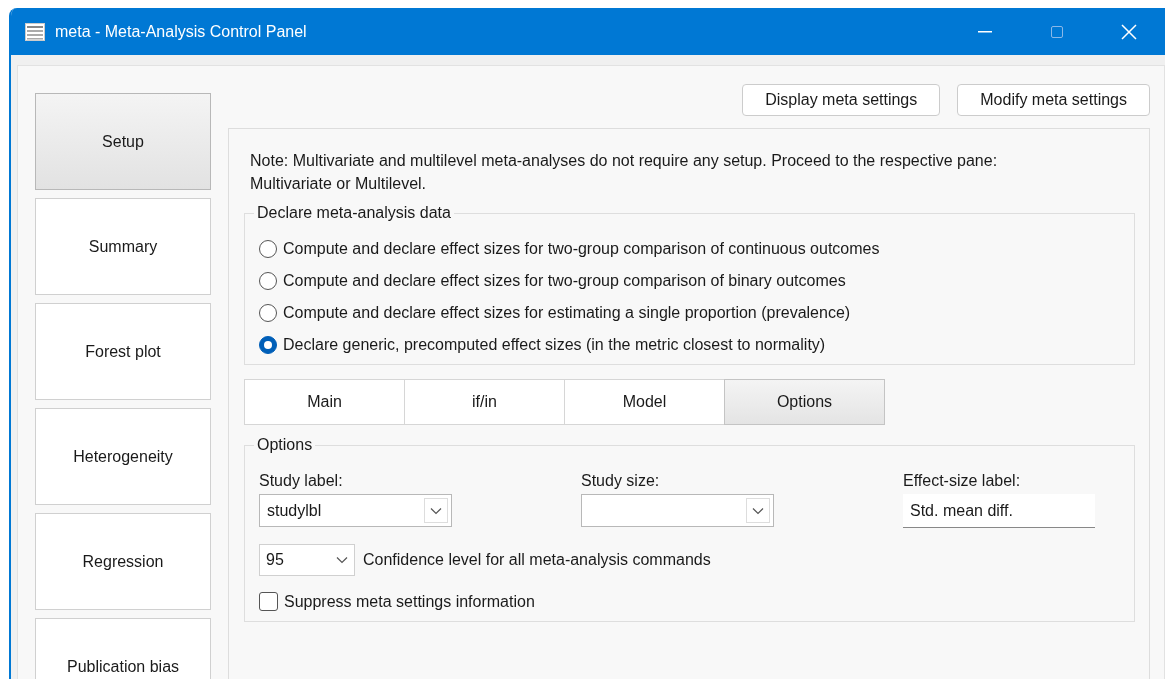 The height and width of the screenshot is (679, 1165). What do you see at coordinates (354, 213) in the screenshot?
I see `group-title: Declare meta-analysis data` at bounding box center [354, 213].